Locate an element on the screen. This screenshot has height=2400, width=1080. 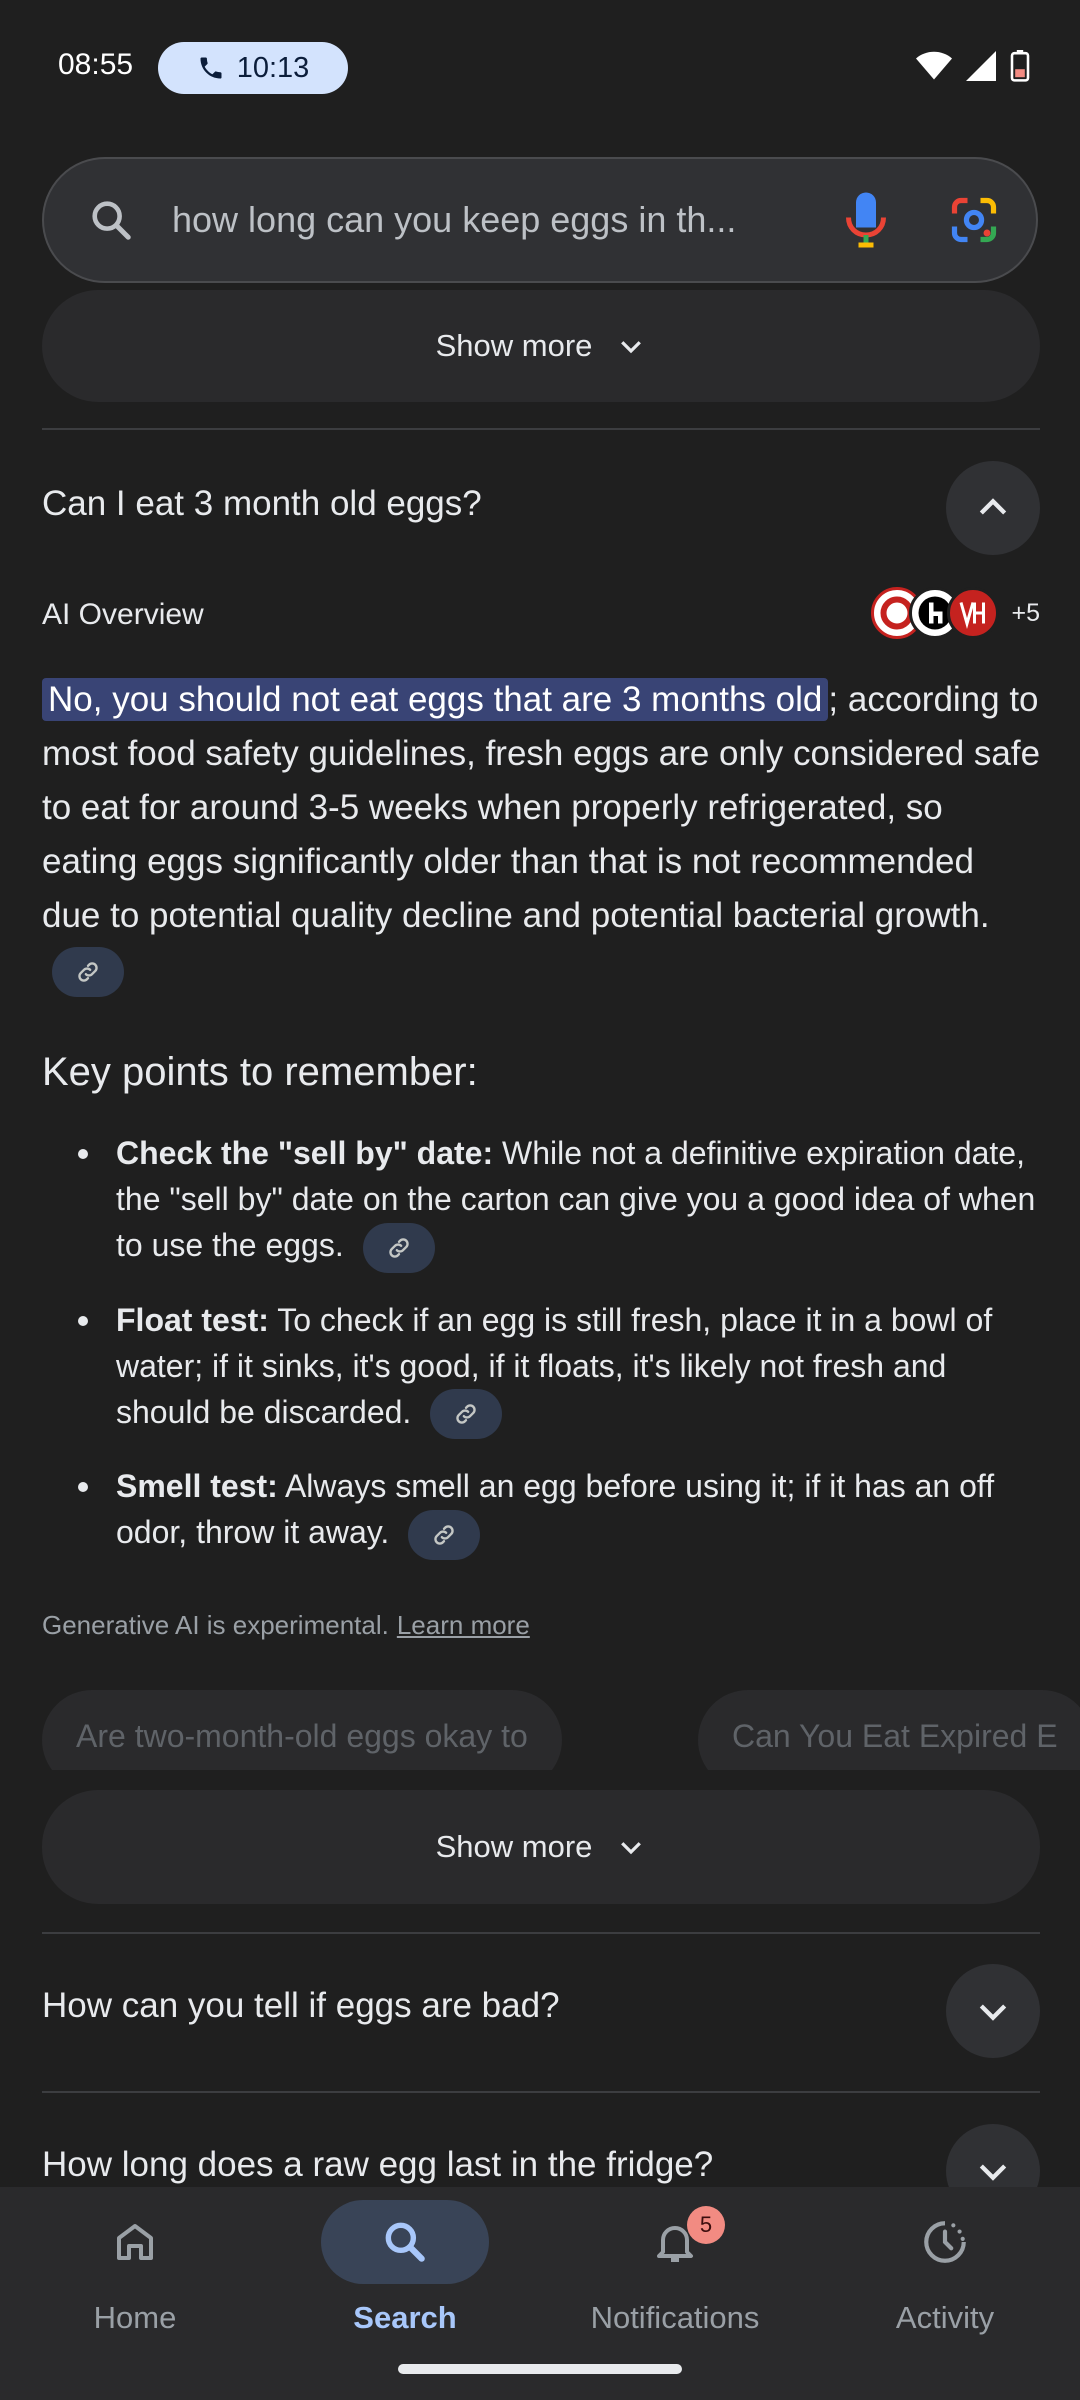
status-time: 08:55 is located at coordinates (96, 64).